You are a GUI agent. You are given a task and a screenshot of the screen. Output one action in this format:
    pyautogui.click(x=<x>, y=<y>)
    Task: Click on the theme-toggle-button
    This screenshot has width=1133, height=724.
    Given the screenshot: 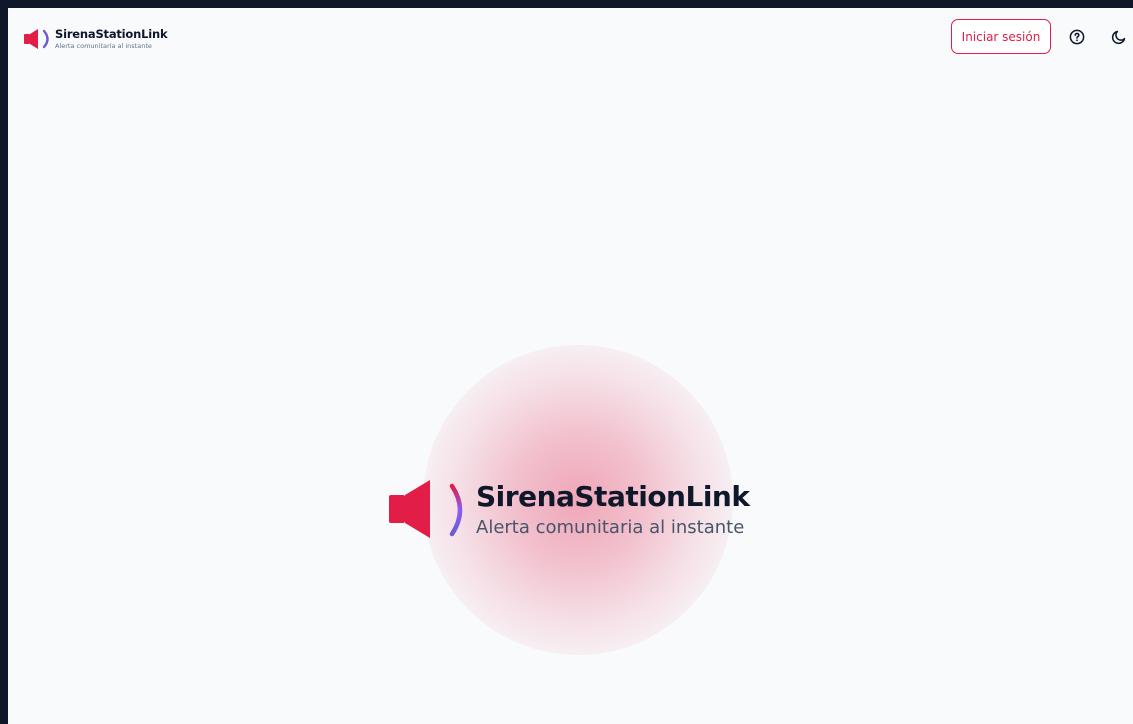 What is the action you would take?
    pyautogui.click(x=1119, y=37)
    